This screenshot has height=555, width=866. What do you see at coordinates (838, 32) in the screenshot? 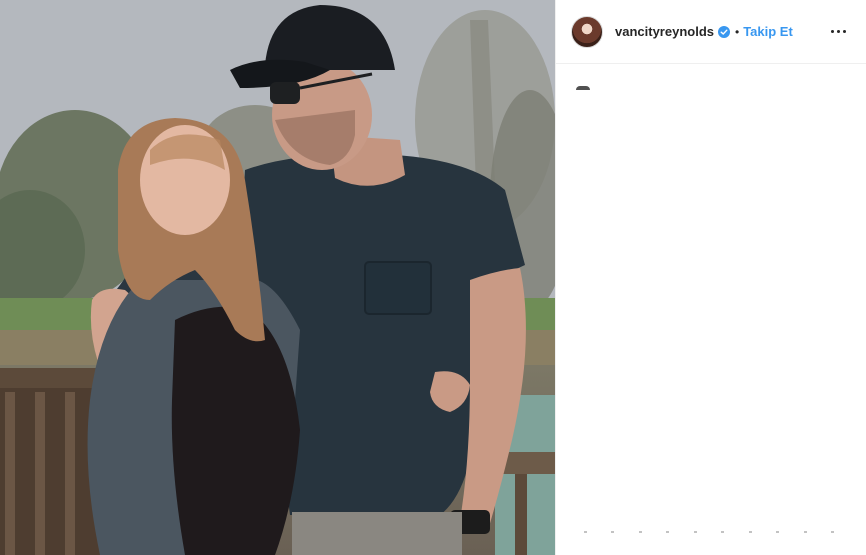
I see `more-options-icon` at bounding box center [838, 32].